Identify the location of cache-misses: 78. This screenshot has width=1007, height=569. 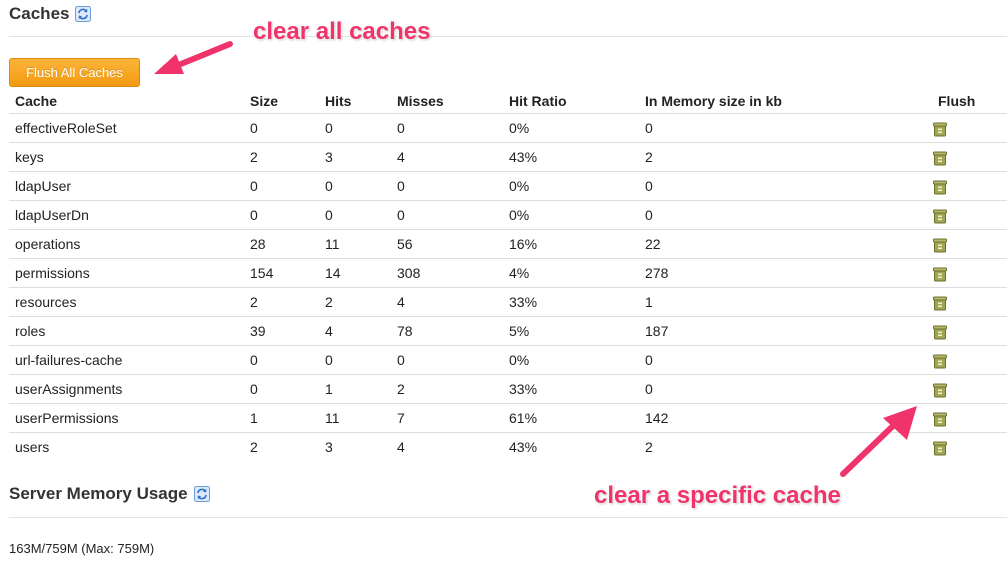
(447, 331).